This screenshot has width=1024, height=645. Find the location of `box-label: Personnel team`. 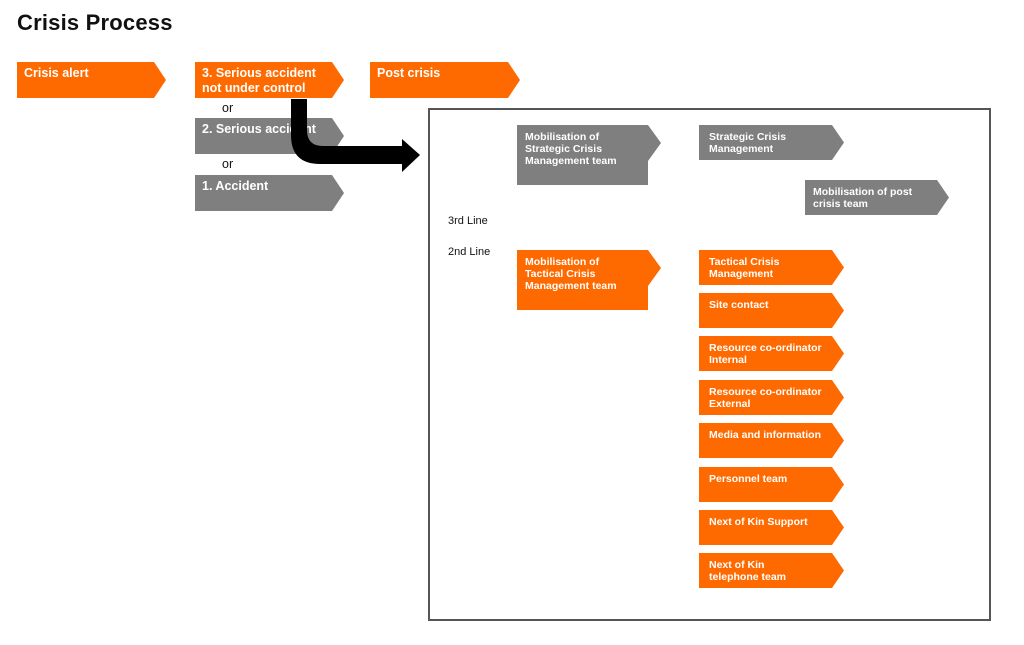

box-label: Personnel team is located at coordinates (748, 479).